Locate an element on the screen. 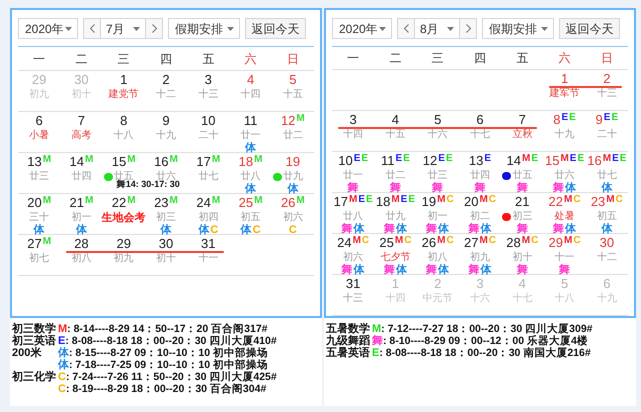 The image size is (641, 412). lunar-date: 十四 is located at coordinates (250, 95).